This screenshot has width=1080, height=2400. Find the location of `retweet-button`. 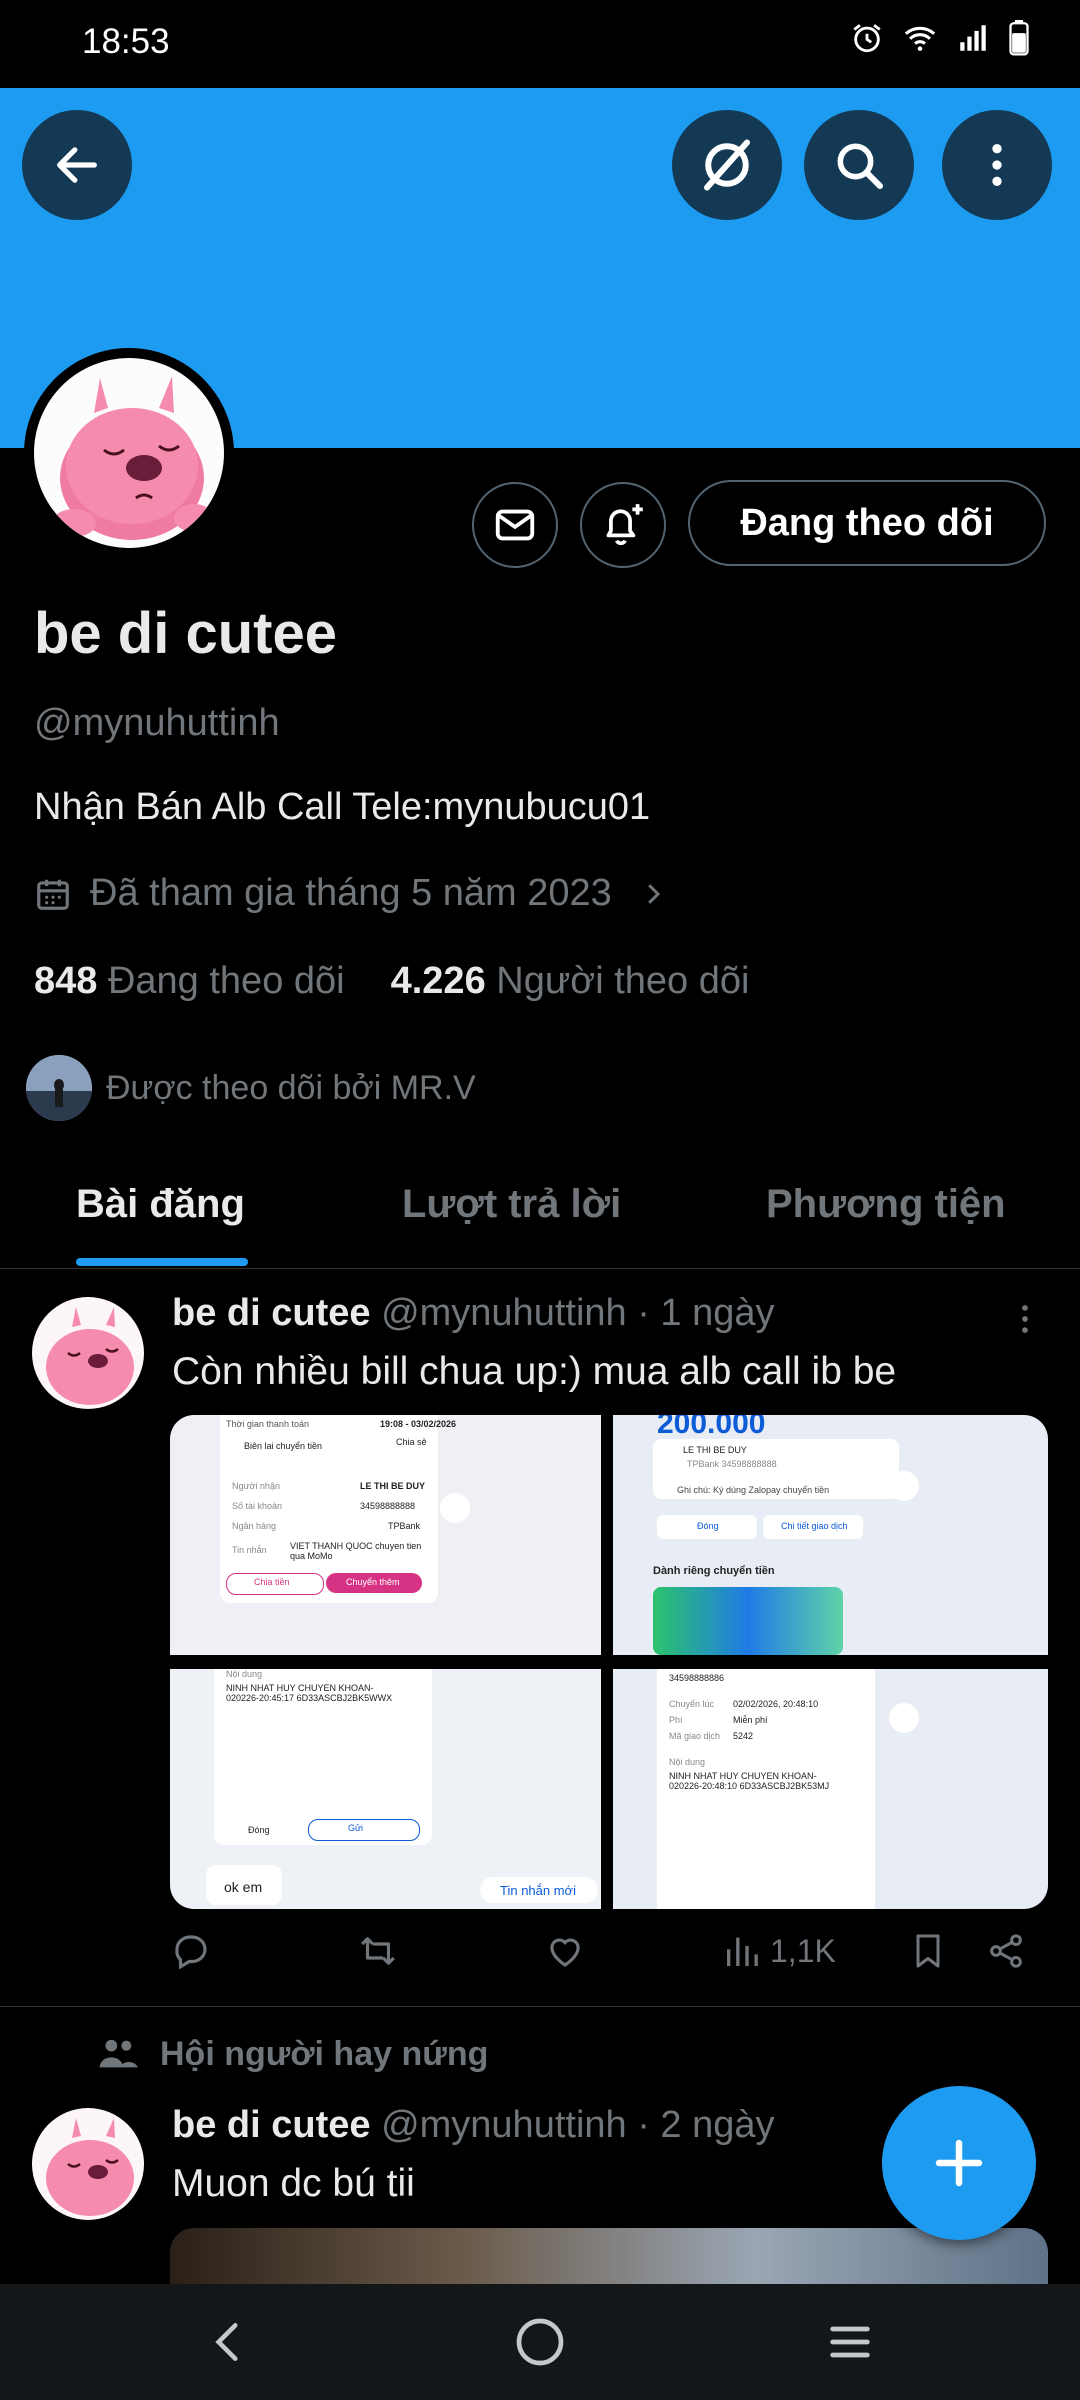

retweet-button is located at coordinates (378, 1951).